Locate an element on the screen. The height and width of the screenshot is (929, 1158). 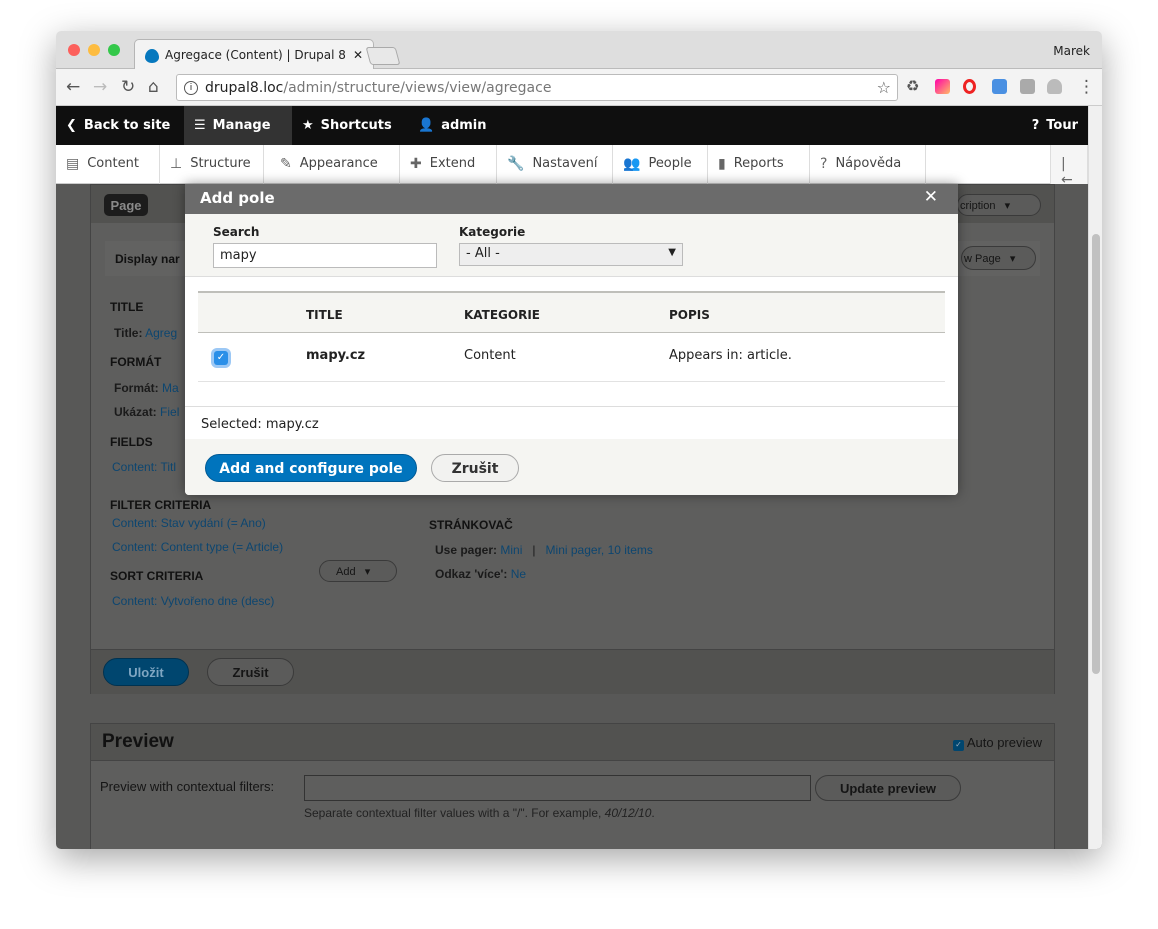
pager-label: Use pager: is located at coordinates (466, 550).